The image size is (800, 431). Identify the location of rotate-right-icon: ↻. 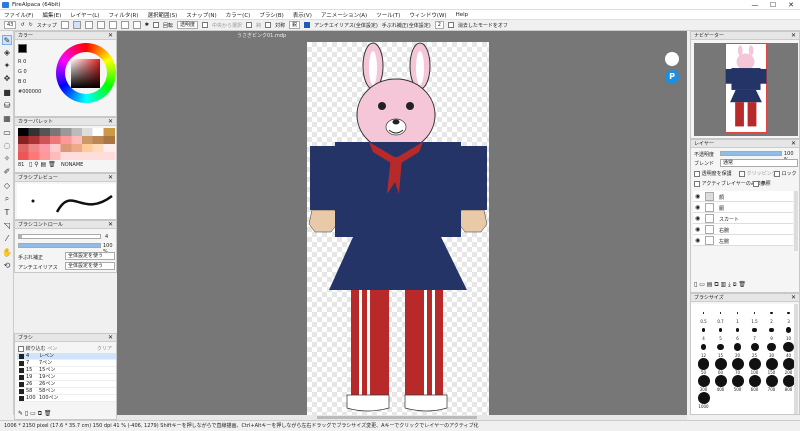
(31, 25).